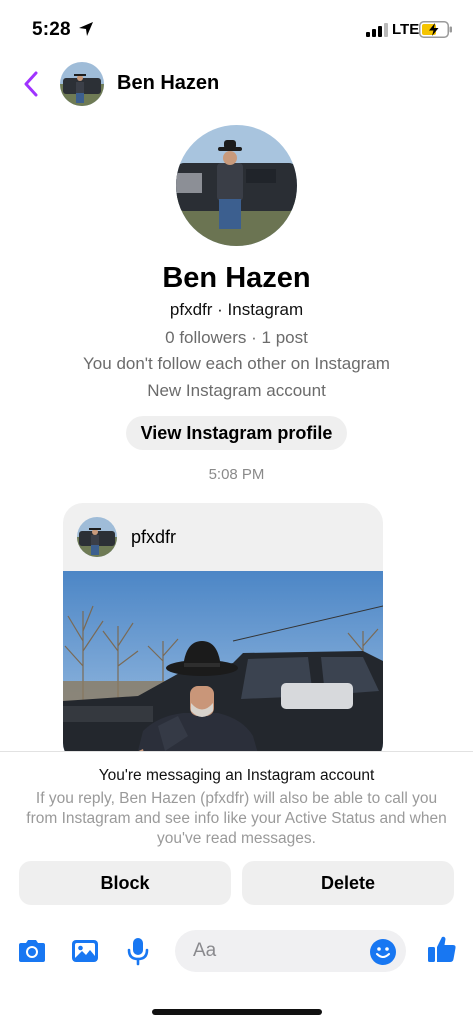 This screenshot has height=1024, width=473. I want to click on message-timestamp: 5:08 PM, so click(236, 474).